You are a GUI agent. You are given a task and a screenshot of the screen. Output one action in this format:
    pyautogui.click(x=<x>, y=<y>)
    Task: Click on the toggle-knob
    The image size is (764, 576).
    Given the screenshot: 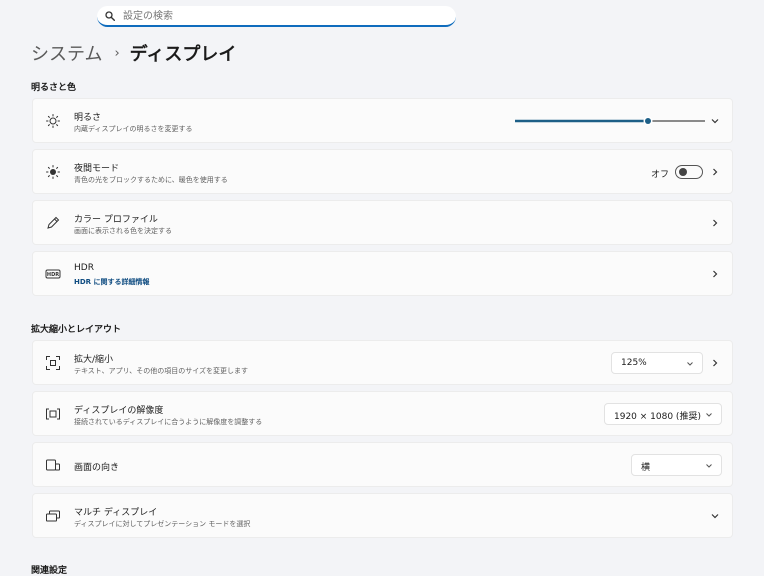 What is the action you would take?
    pyautogui.click(x=683, y=172)
    